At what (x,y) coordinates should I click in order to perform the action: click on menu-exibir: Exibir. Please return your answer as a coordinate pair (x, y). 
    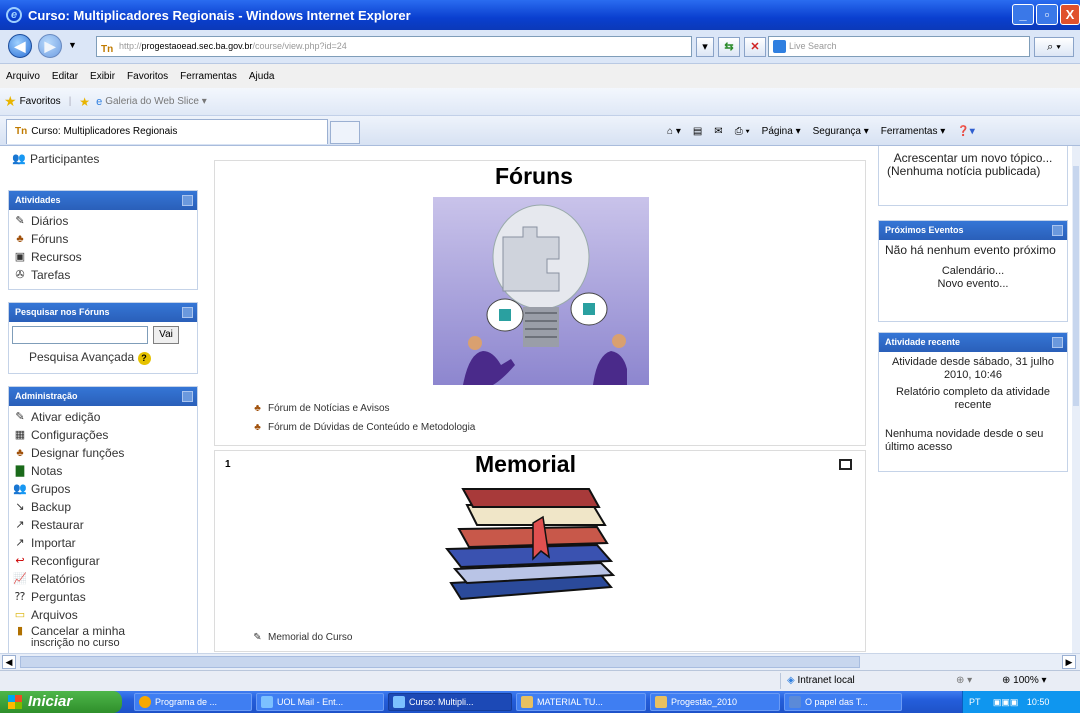
    Looking at the image, I should click on (102, 76).